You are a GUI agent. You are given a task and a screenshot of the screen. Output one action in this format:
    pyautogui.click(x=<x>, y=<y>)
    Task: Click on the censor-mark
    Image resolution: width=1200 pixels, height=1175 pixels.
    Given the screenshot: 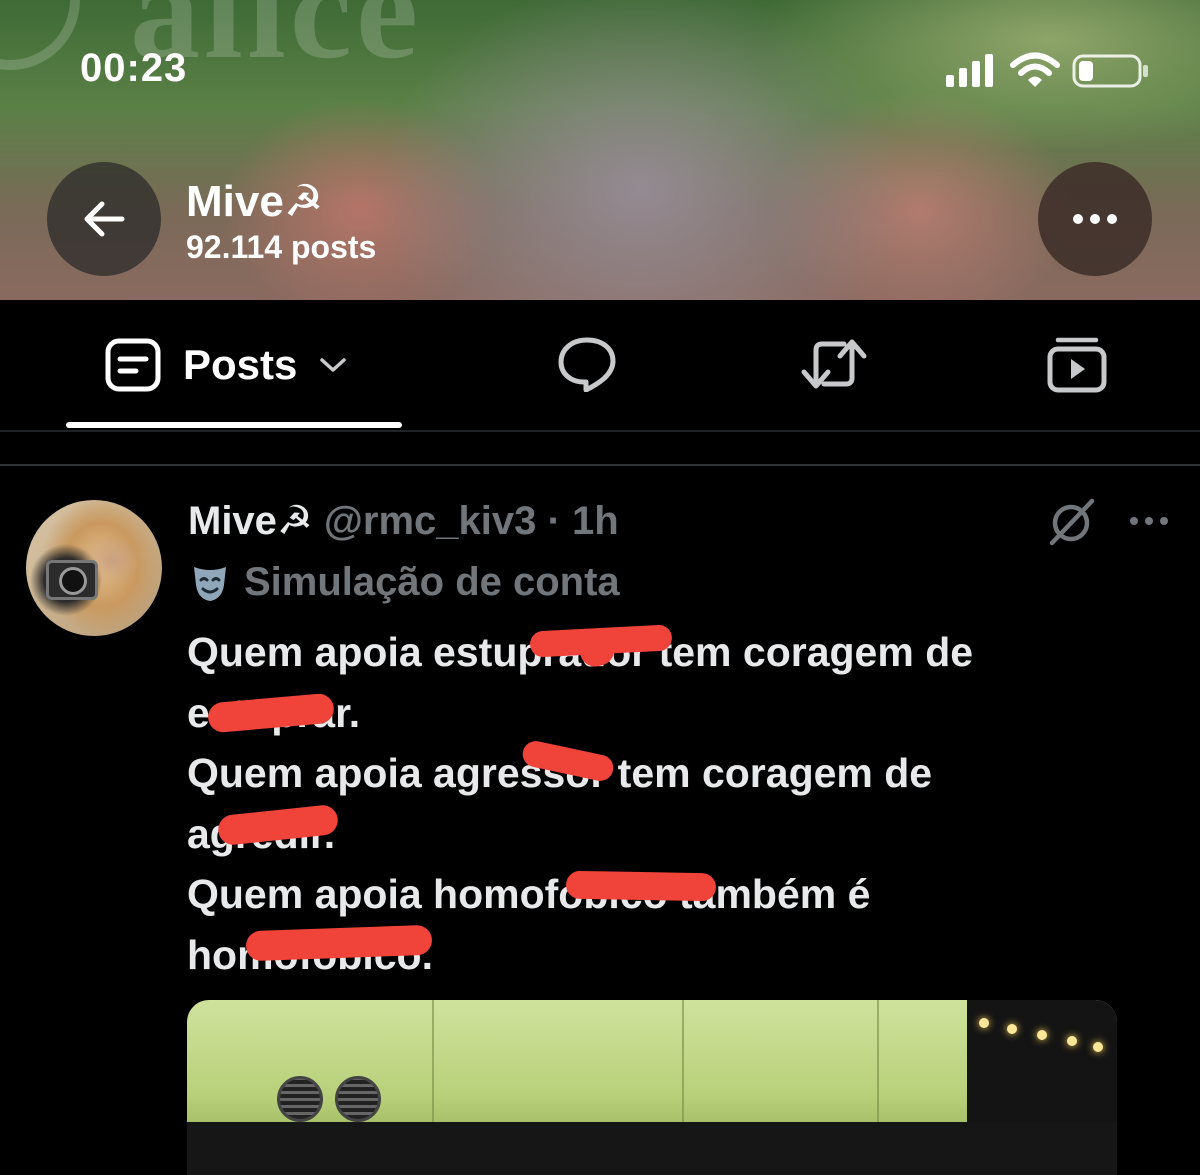 What is the action you would take?
    pyautogui.click(x=641, y=886)
    